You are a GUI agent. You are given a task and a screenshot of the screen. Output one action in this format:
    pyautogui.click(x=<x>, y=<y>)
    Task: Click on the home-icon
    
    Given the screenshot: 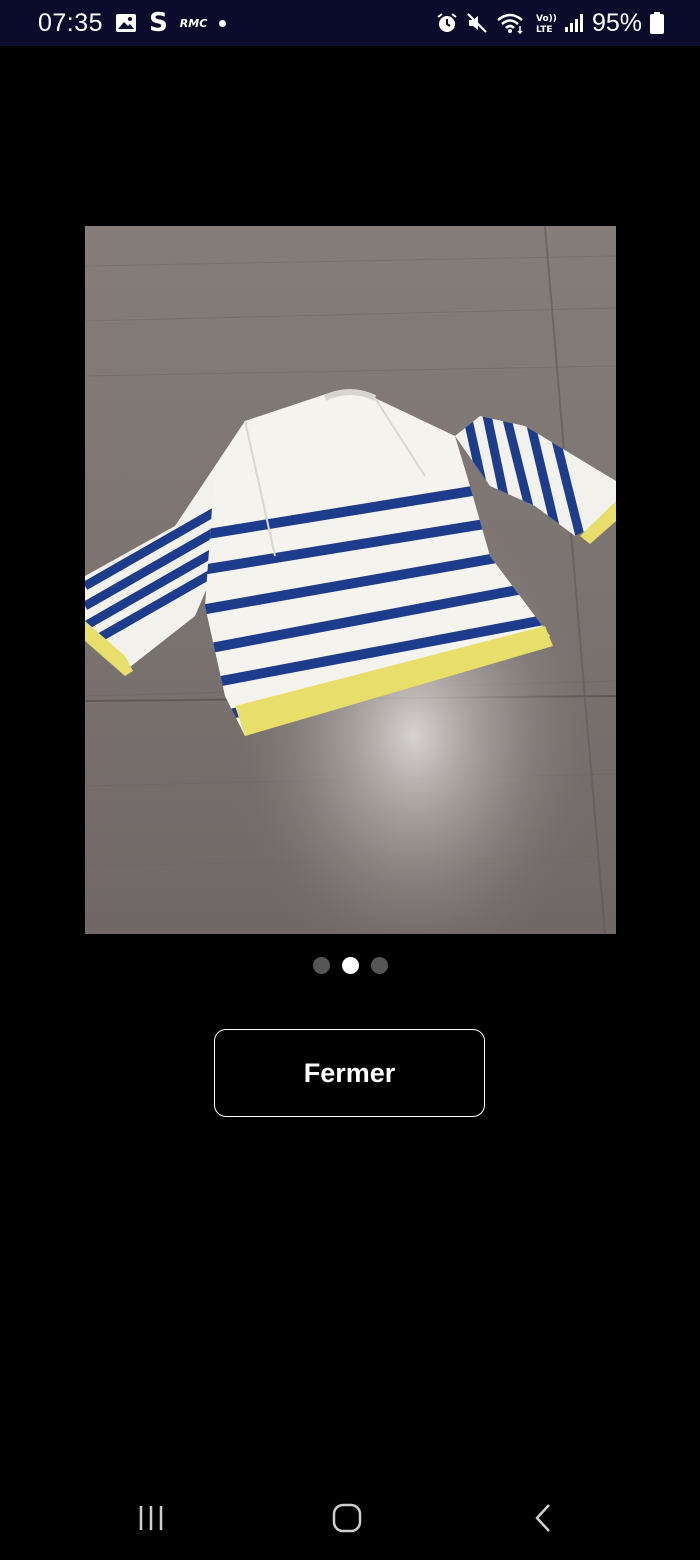 What is the action you would take?
    pyautogui.click(x=347, y=1518)
    